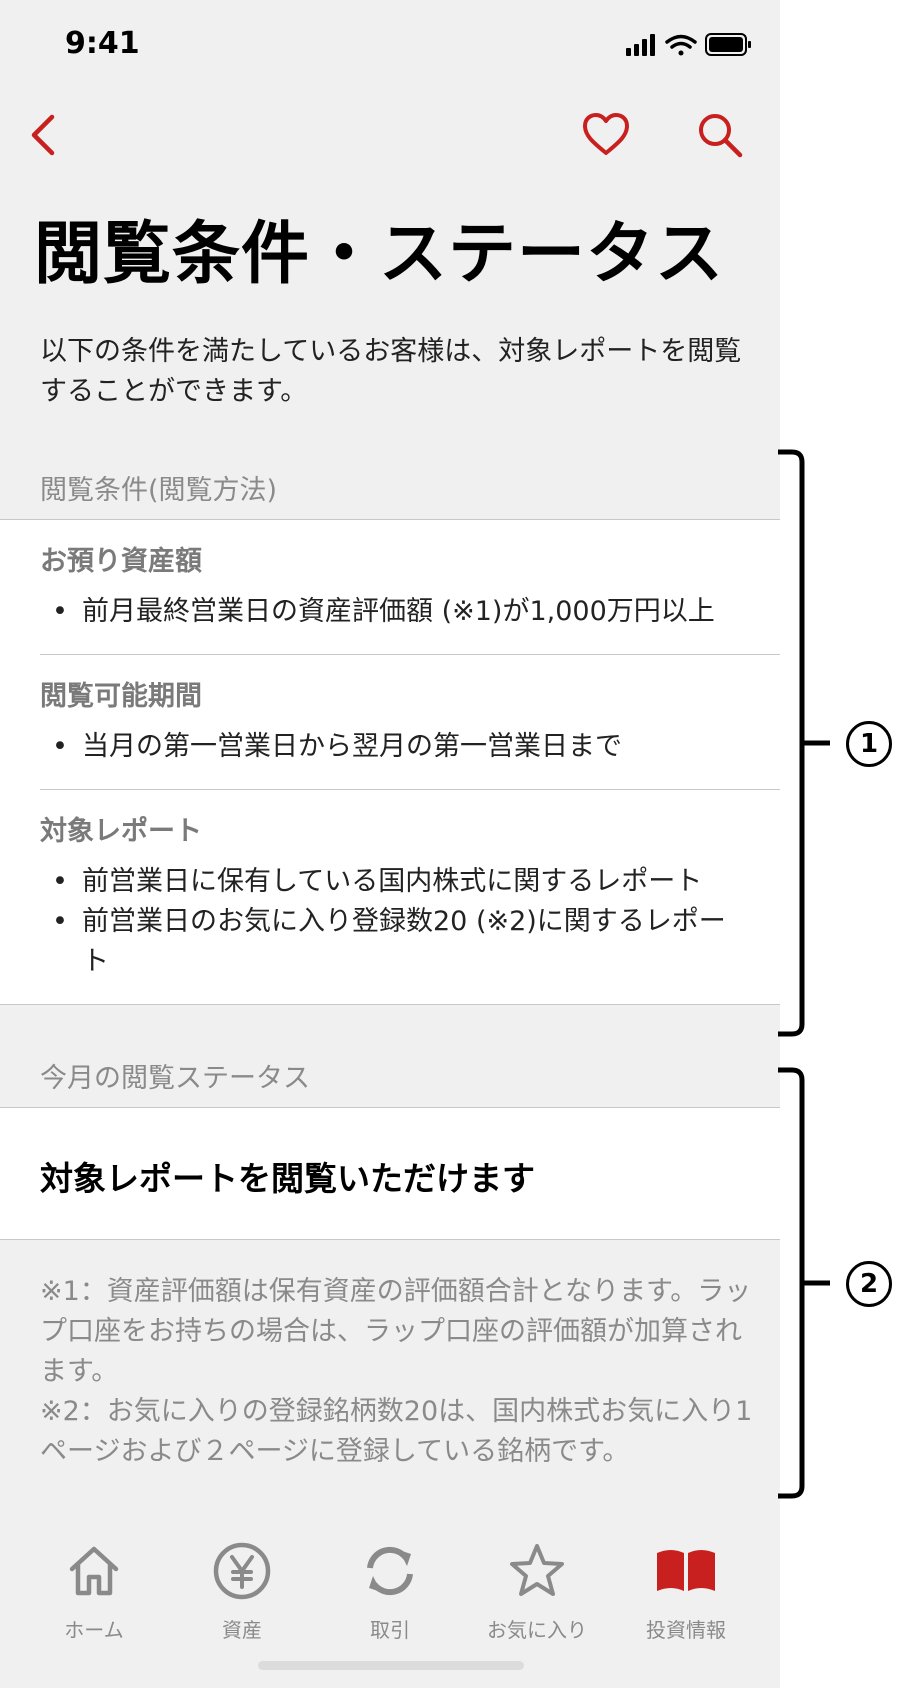 This screenshot has height=1688, width=916. Describe the element at coordinates (121, 696) in the screenshot. I see `condition-title: 閲覧可能期間` at that location.